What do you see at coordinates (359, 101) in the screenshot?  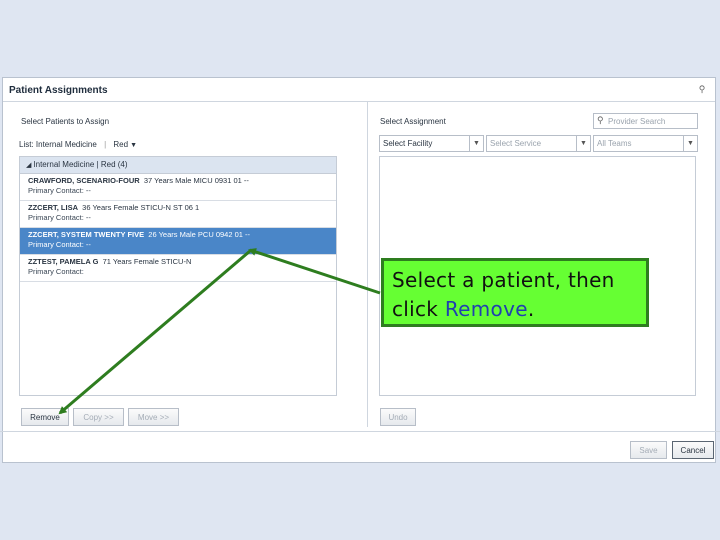 I see `title-divider` at bounding box center [359, 101].